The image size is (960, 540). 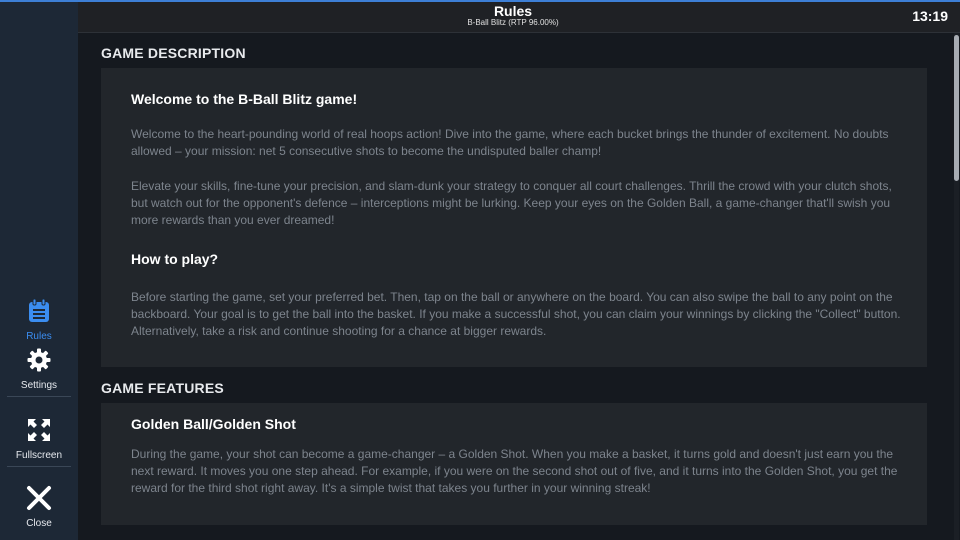 I want to click on clock: 13:19, so click(x=930, y=16).